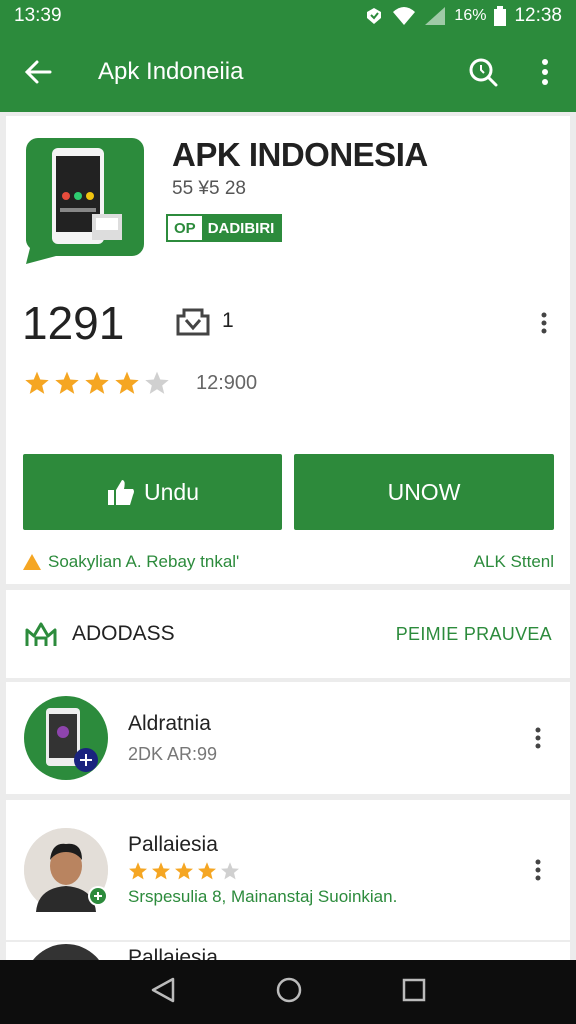 This screenshot has height=1024, width=576. What do you see at coordinates (374, 16) in the screenshot?
I see `notification-icon` at bounding box center [374, 16].